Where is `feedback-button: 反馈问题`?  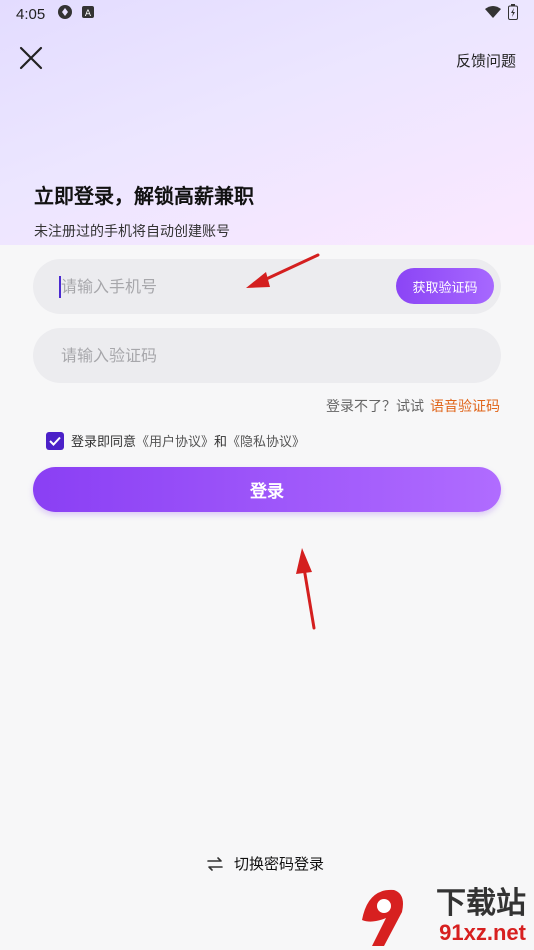 feedback-button: 反馈问题 is located at coordinates (486, 60).